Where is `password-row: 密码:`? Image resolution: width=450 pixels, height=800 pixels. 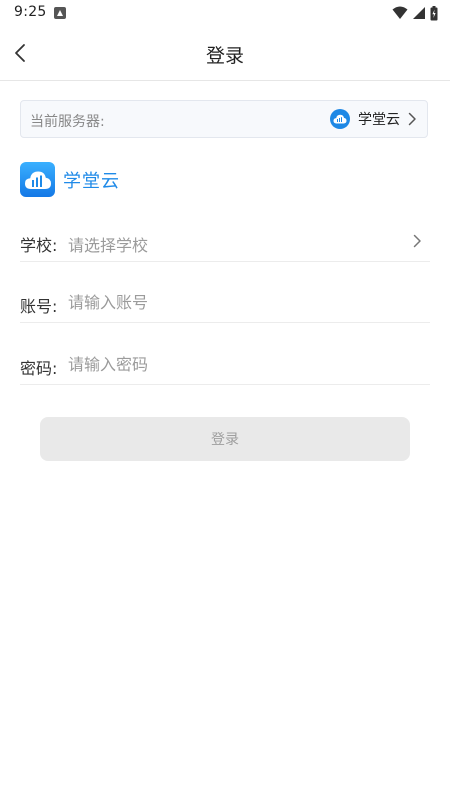 password-row: 密码: is located at coordinates (225, 365).